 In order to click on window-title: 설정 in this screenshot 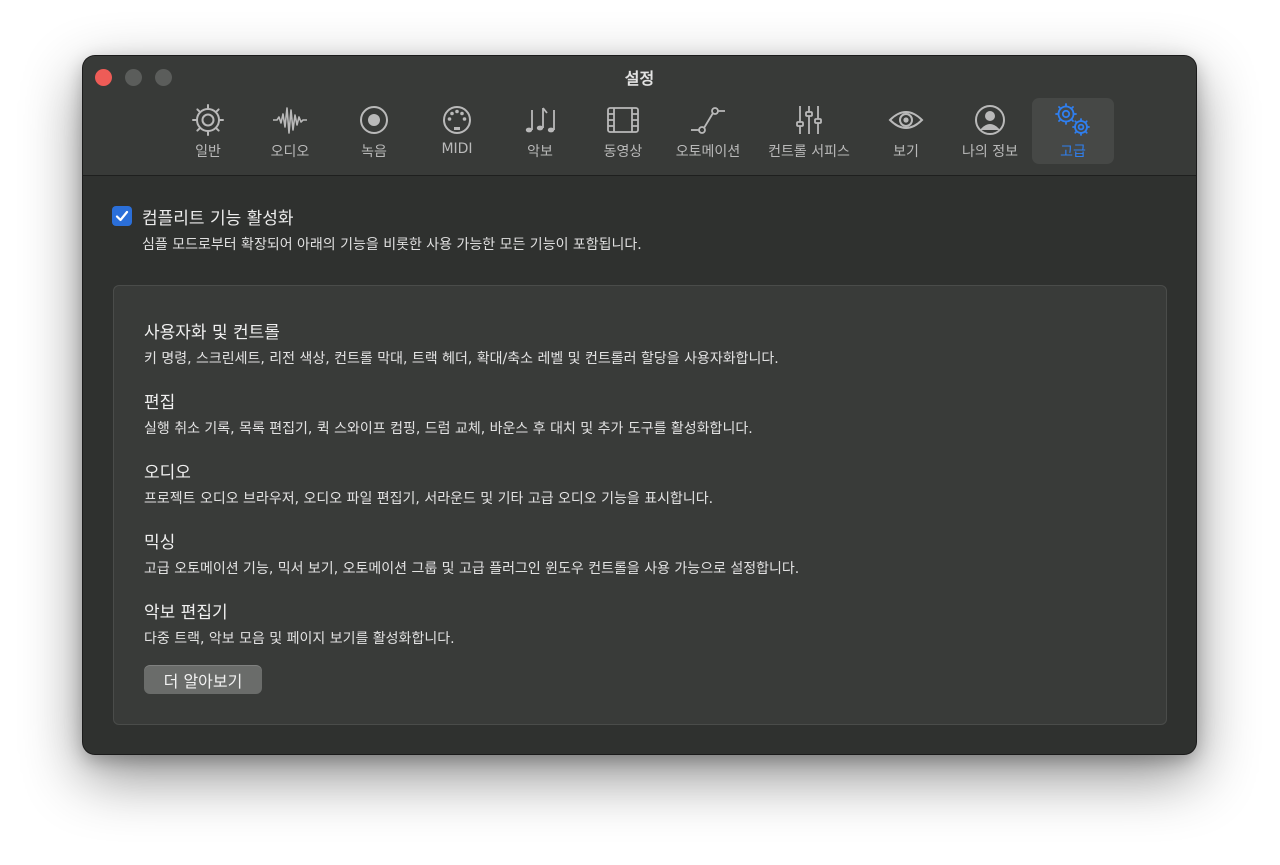, I will do `click(639, 78)`.